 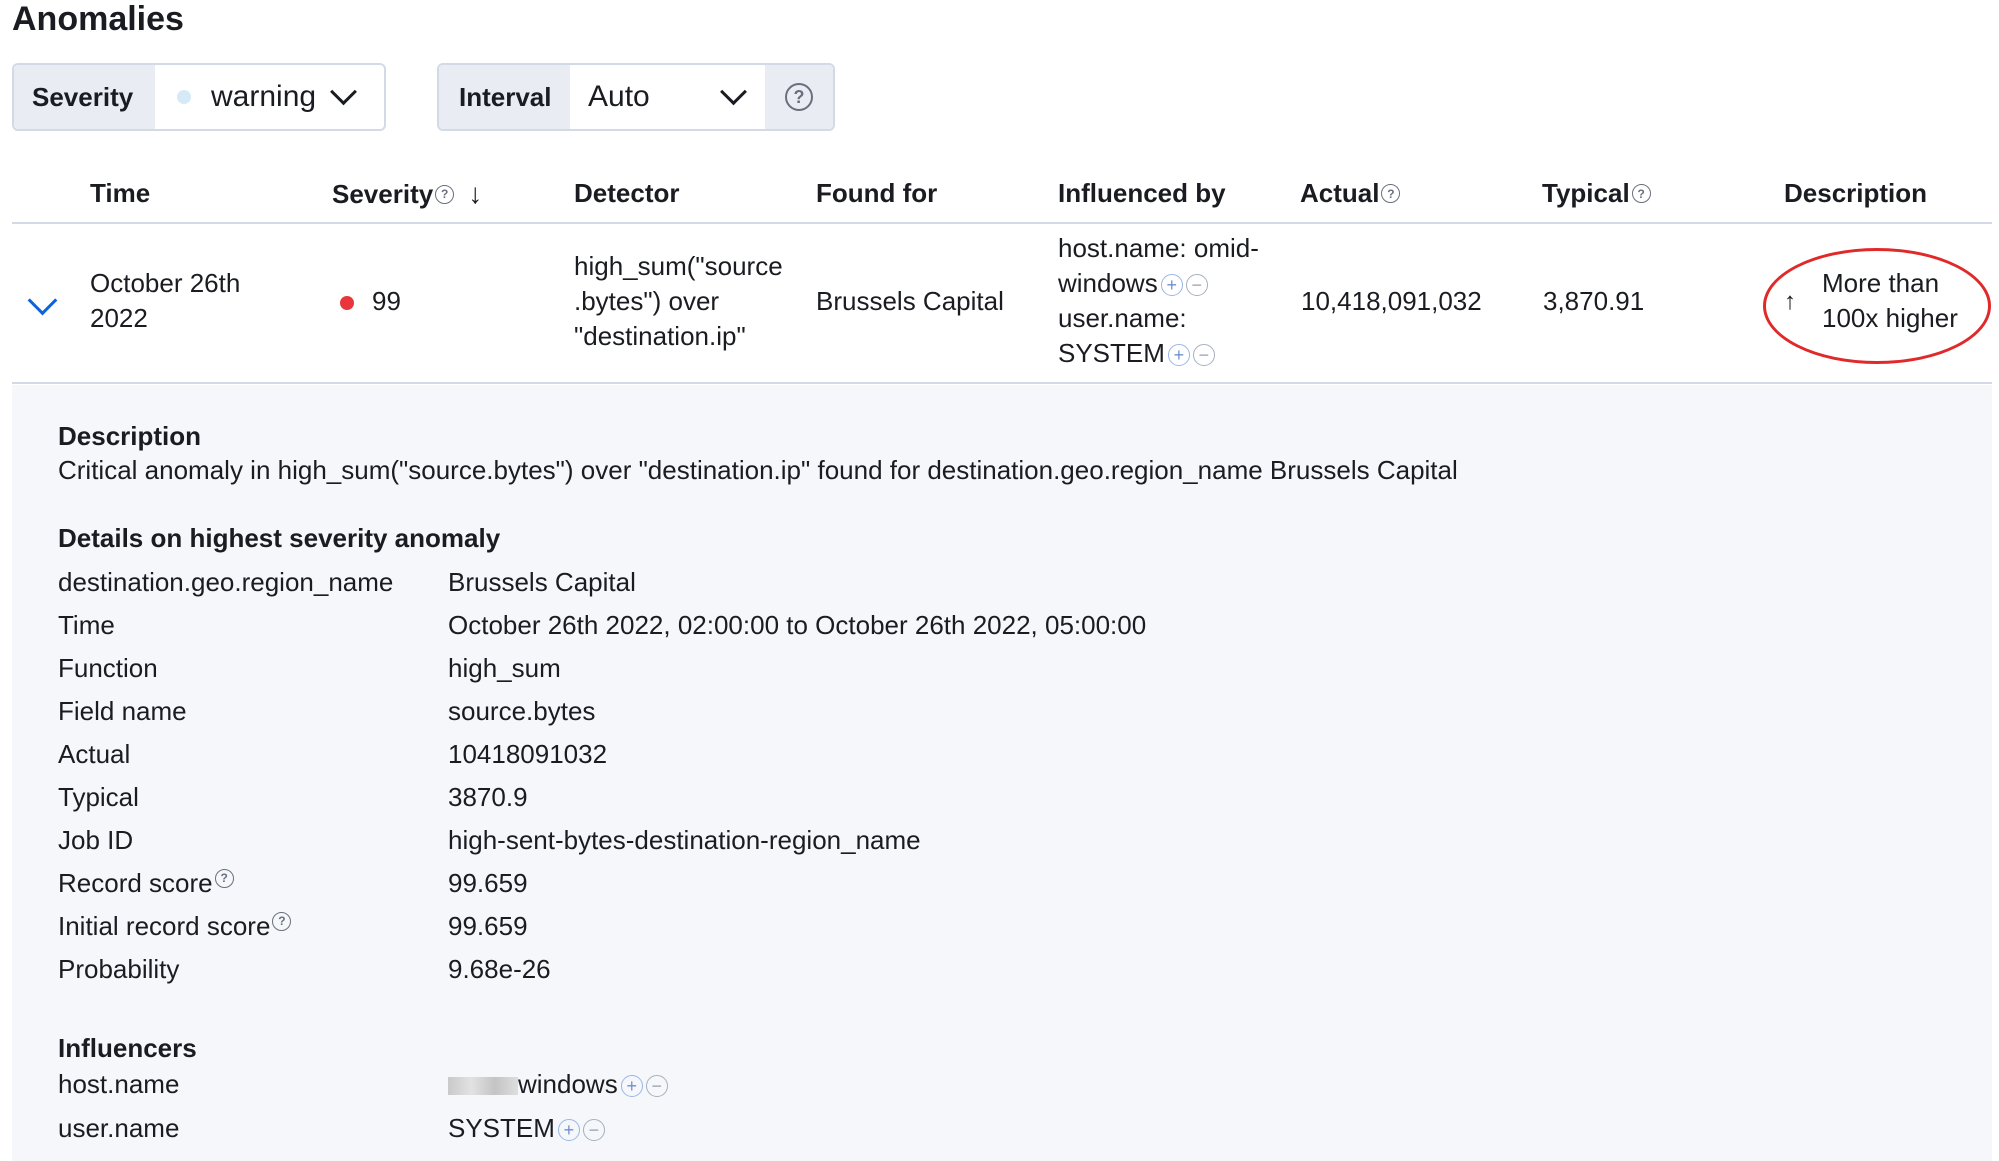 I want to click on warning-dot-icon, so click(x=184, y=97).